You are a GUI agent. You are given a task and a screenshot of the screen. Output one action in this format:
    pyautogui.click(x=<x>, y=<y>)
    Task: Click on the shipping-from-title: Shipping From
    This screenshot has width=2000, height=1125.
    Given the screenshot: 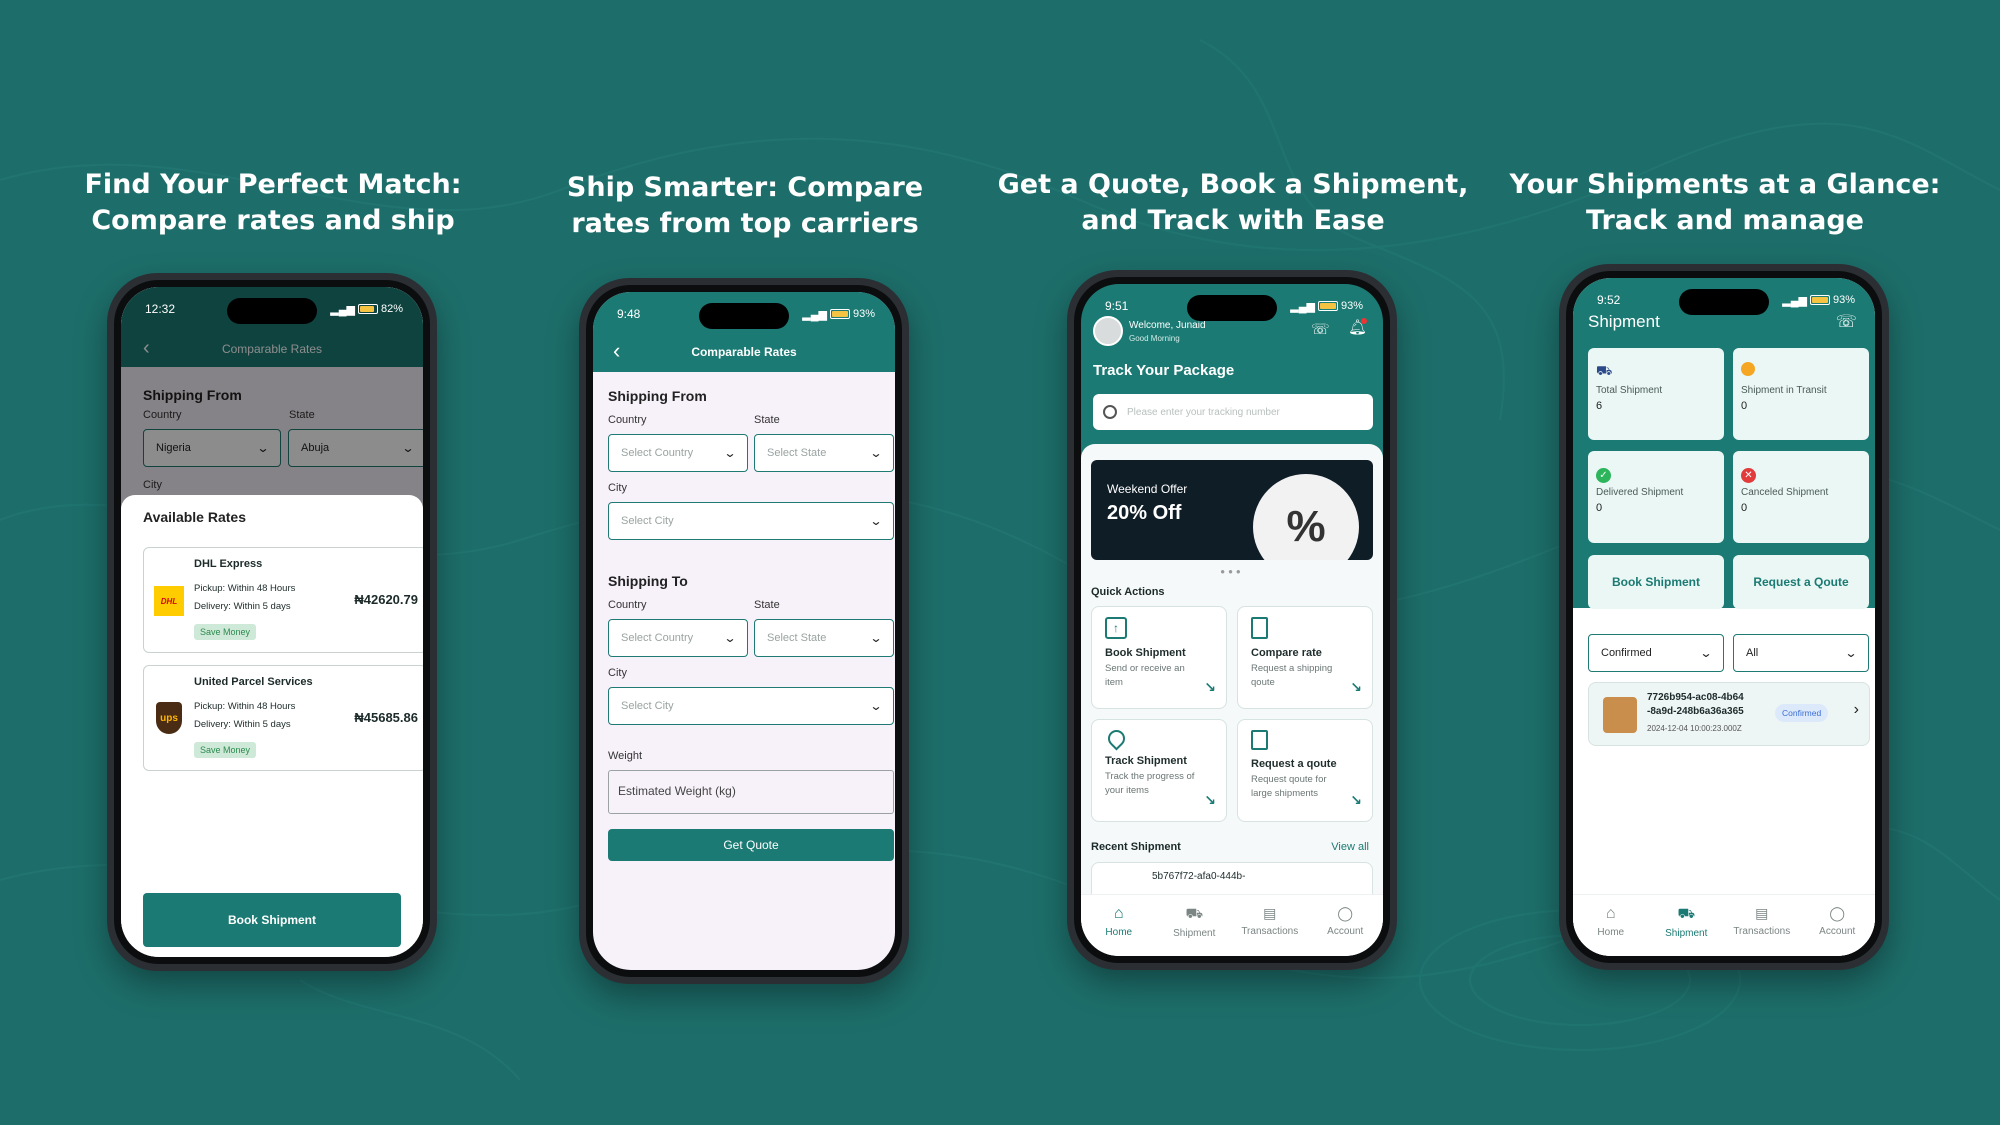 What is the action you would take?
    pyautogui.click(x=657, y=396)
    